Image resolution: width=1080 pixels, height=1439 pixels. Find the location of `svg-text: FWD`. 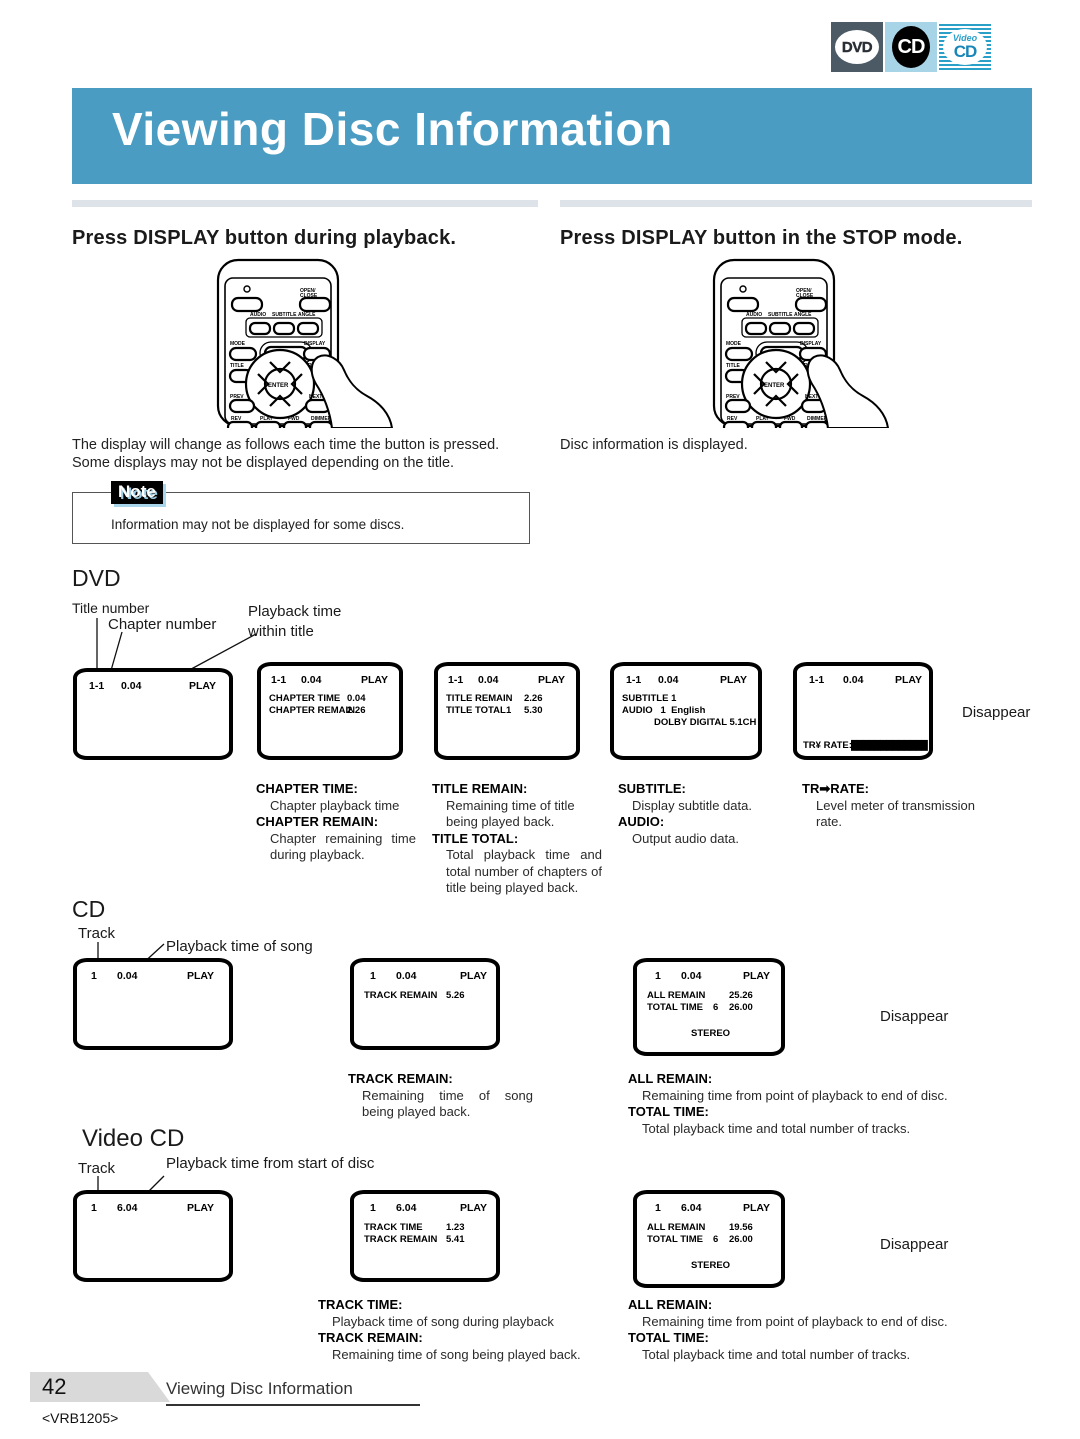

svg-text: FWD is located at coordinates (790, 419).